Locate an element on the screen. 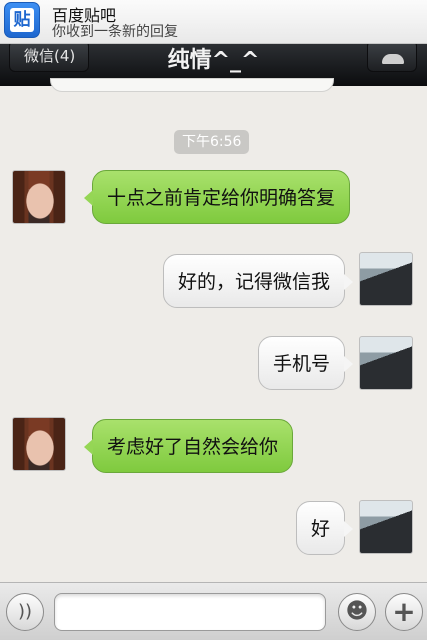 This screenshot has width=427, height=640. contact-info-button is located at coordinates (392, 56).